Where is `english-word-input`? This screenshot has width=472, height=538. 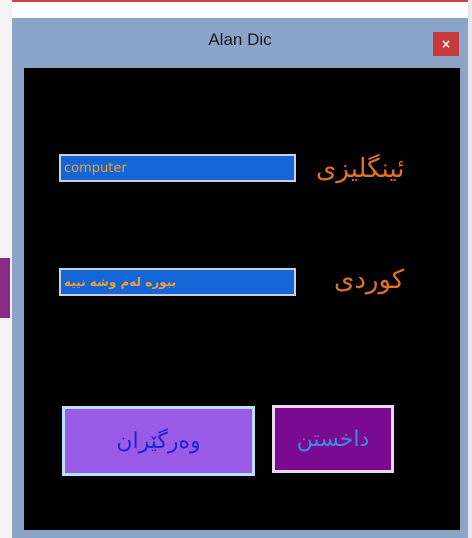 english-word-input is located at coordinates (177, 168).